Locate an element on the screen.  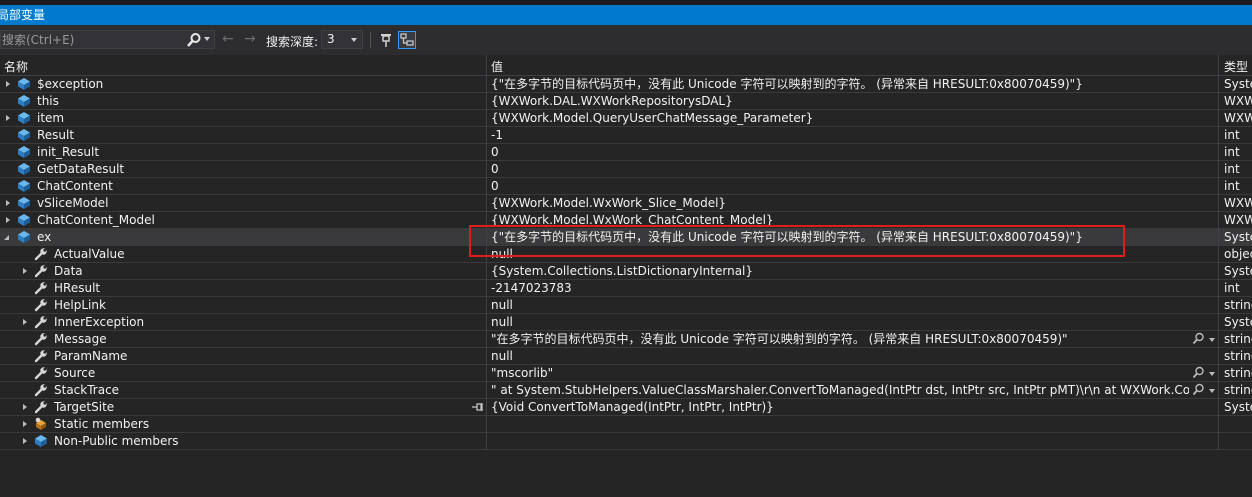
variable-name: Non-Public members is located at coordinates (116, 441).